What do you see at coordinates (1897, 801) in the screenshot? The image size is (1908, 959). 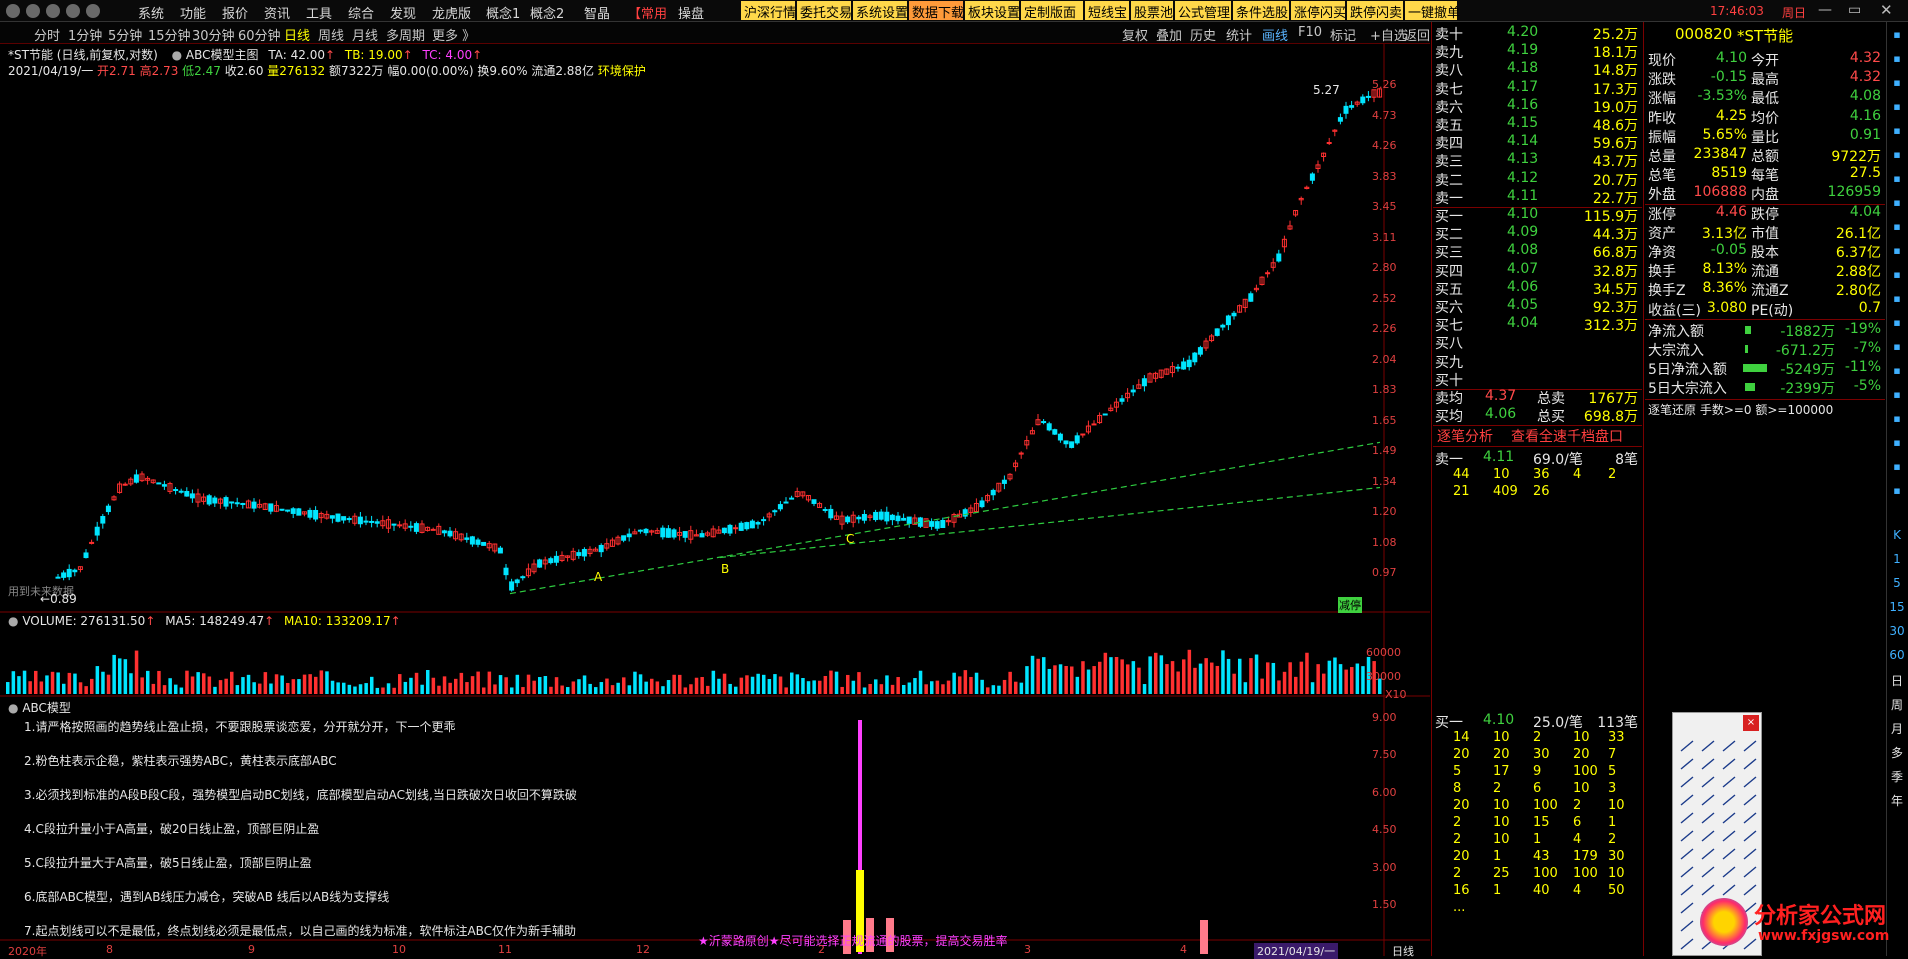 I see `side-period-icon: 年` at bounding box center [1897, 801].